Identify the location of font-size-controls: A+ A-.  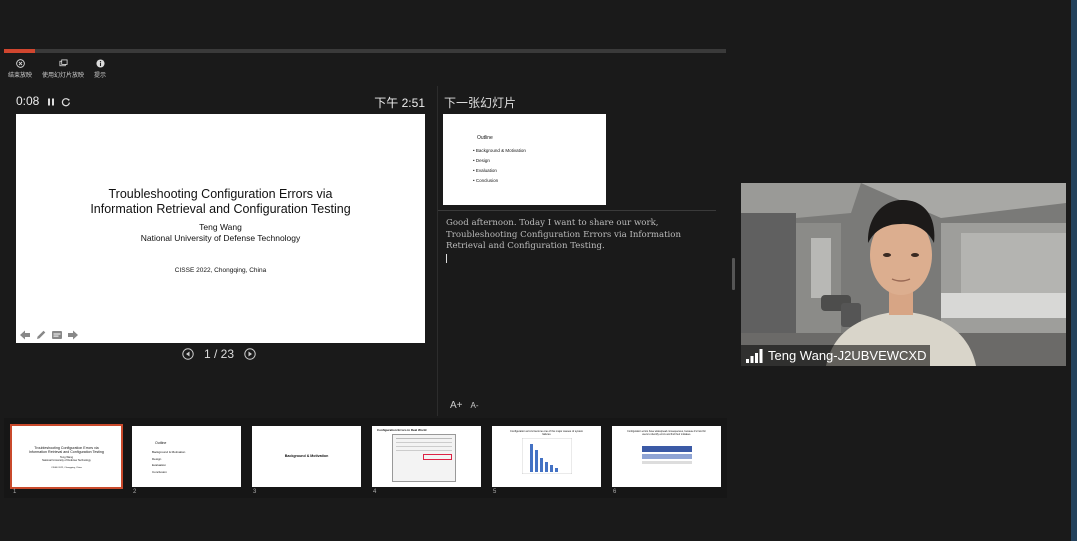
(464, 405).